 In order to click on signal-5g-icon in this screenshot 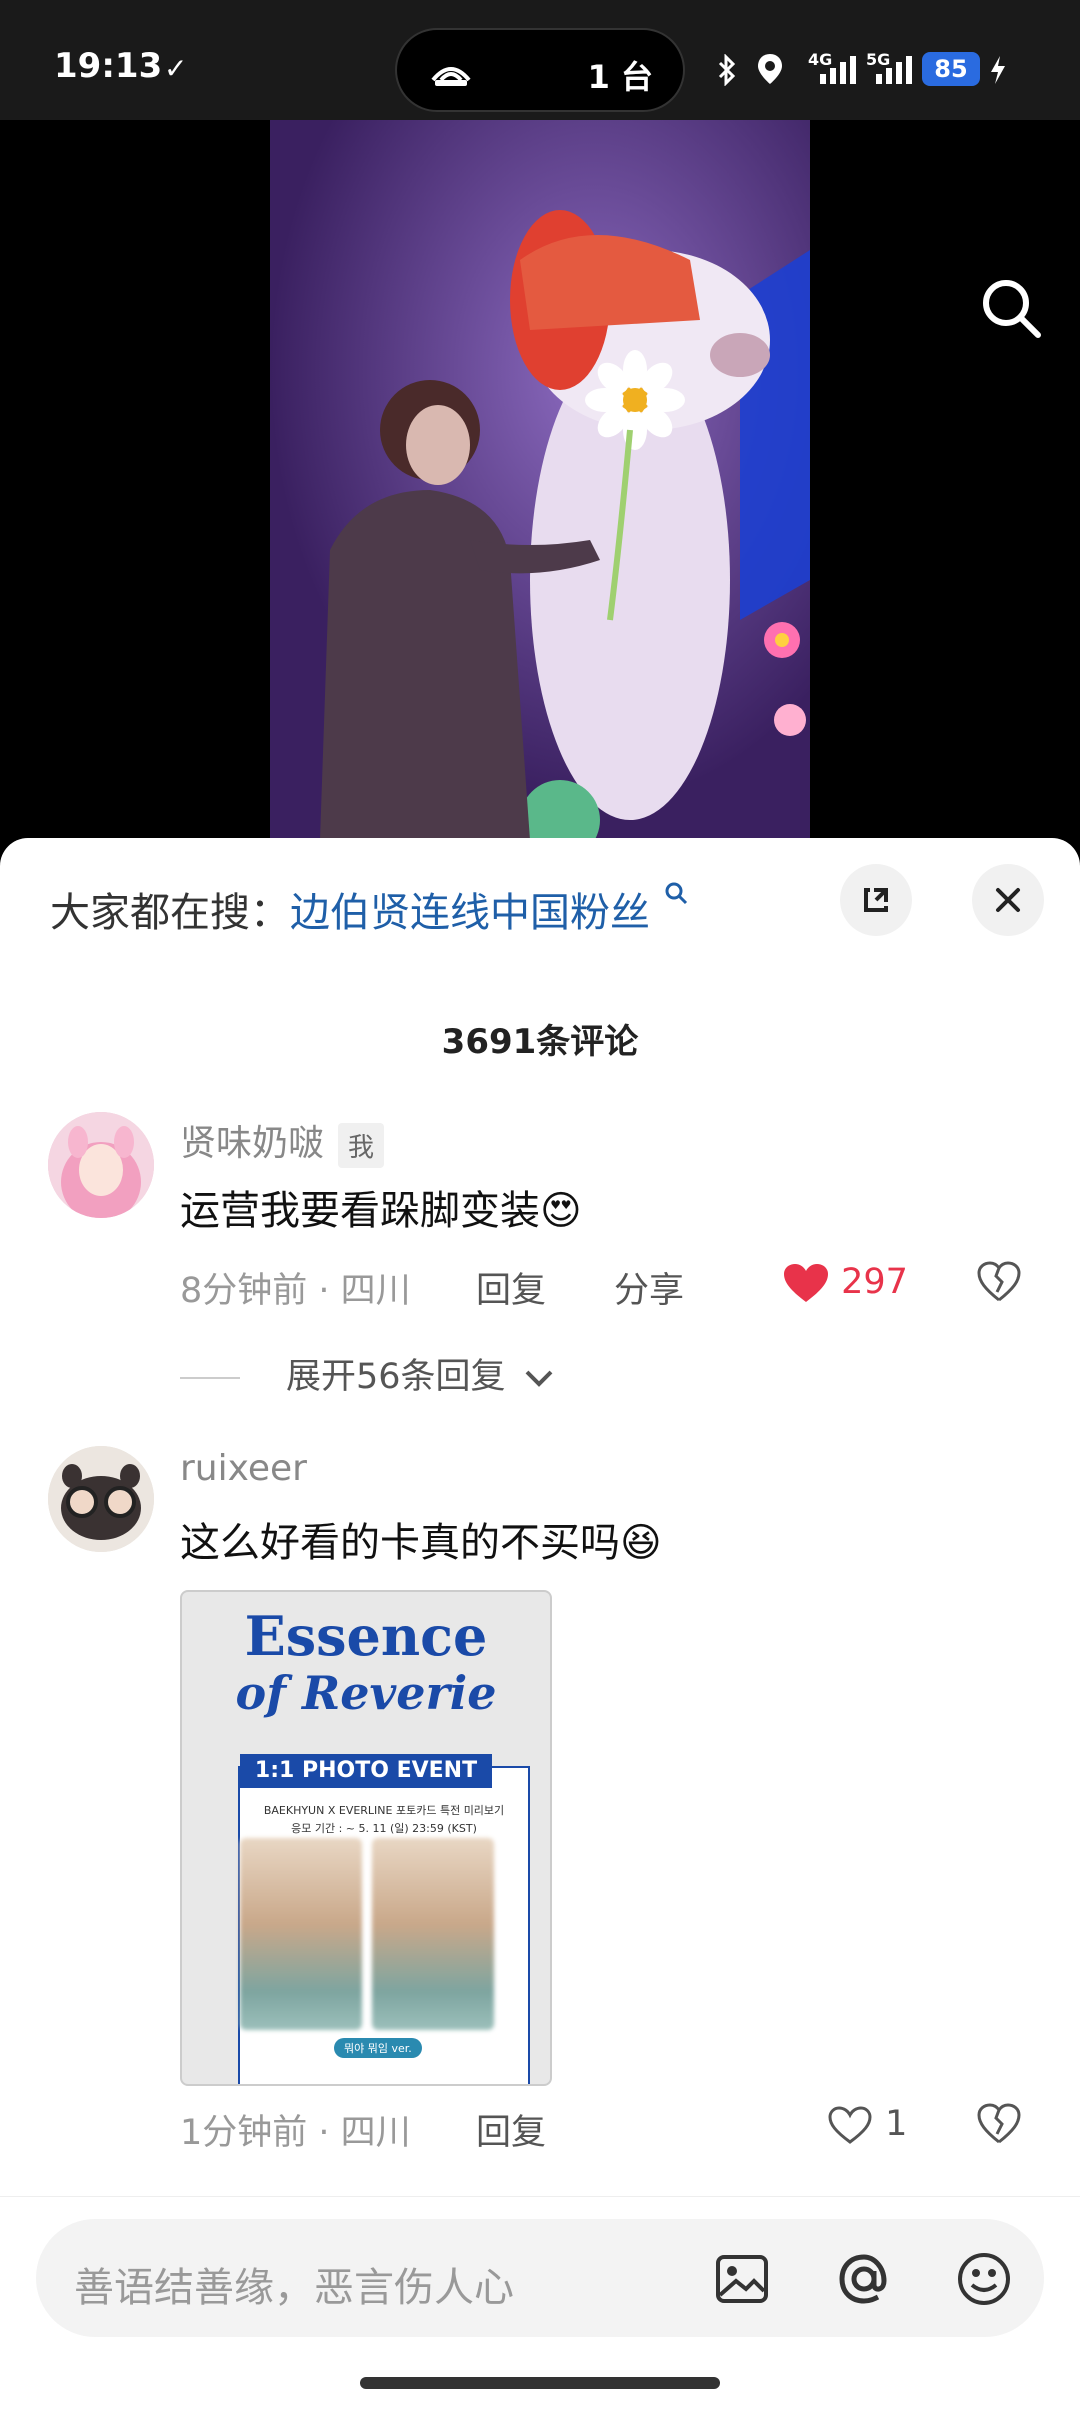, I will do `click(894, 70)`.